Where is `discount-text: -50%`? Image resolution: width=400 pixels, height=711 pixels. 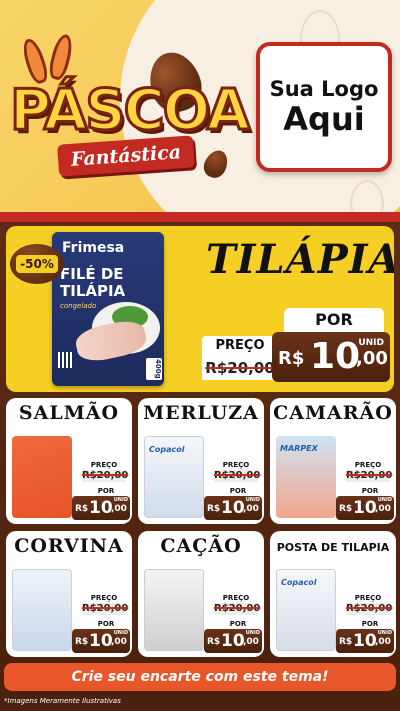 discount-text: -50% is located at coordinates (37, 264).